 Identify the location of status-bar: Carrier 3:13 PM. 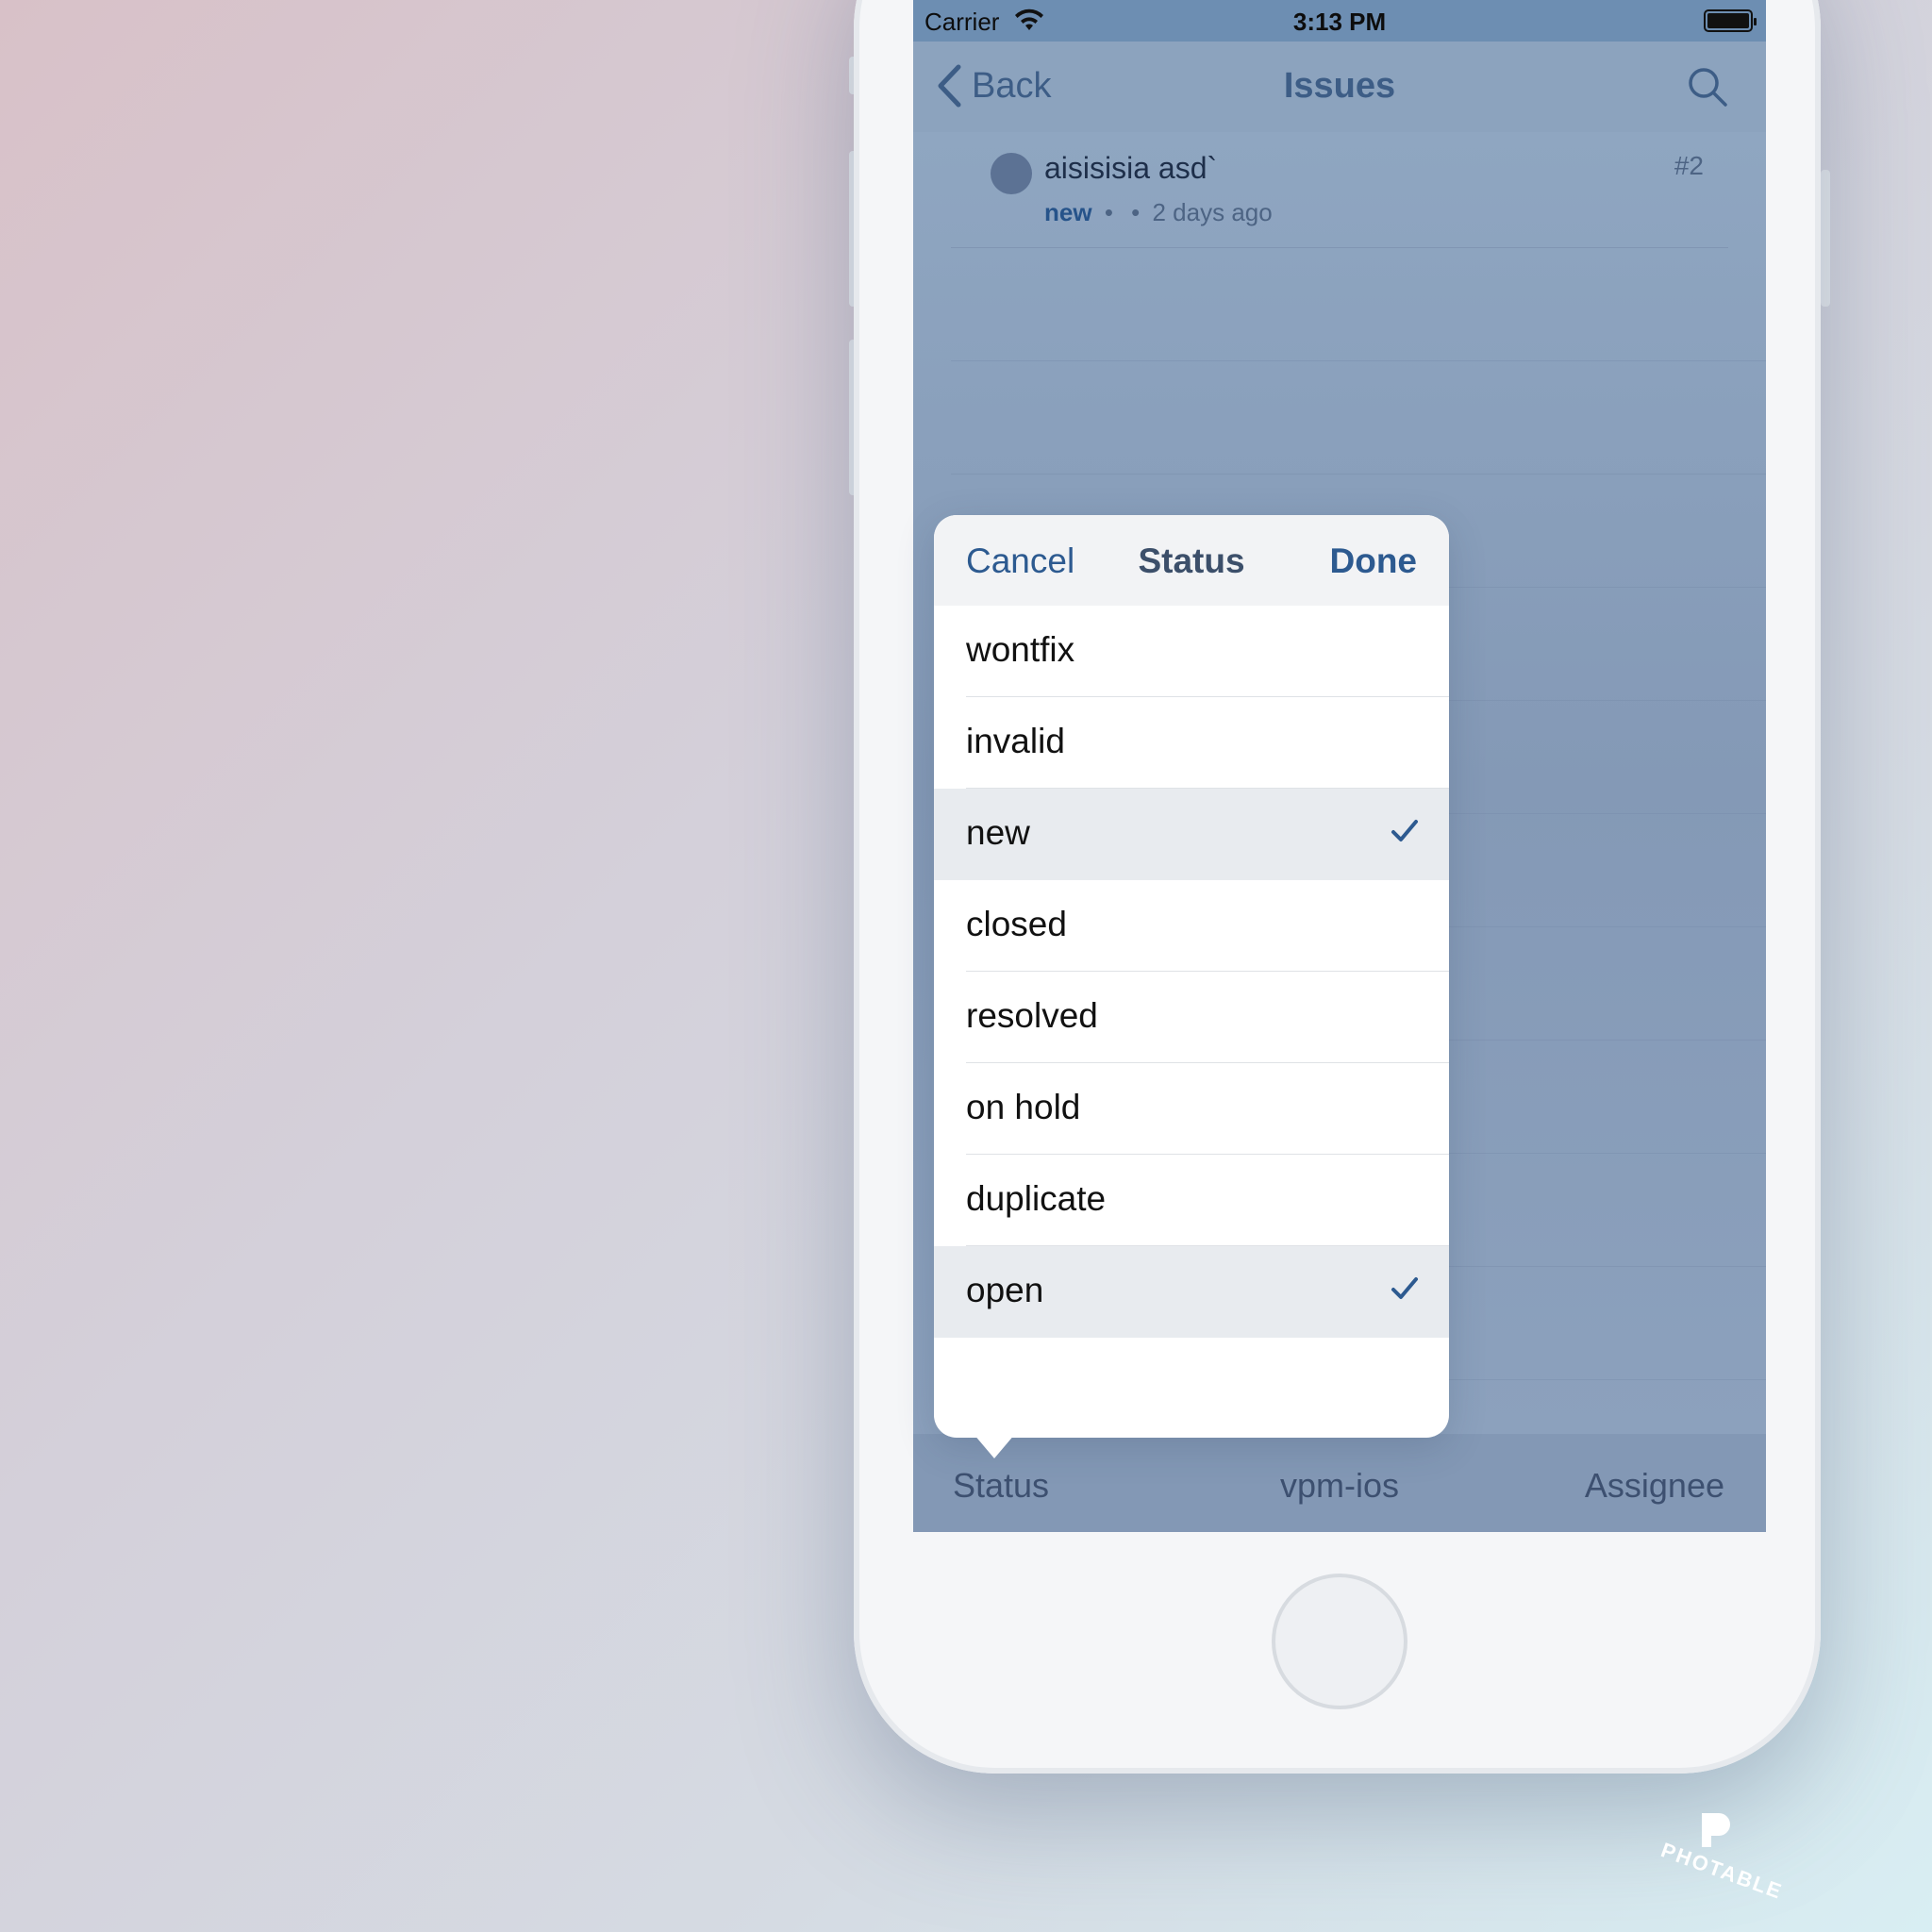
(1339, 21).